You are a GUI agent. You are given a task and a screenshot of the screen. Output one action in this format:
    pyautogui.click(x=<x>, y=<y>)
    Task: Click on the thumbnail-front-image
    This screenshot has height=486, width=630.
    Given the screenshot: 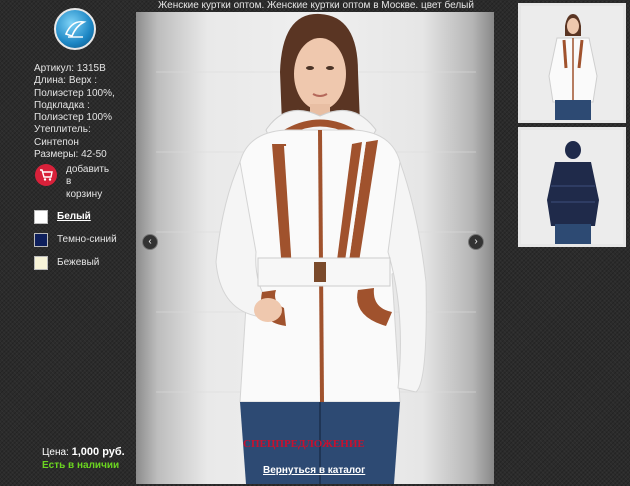 What is the action you would take?
    pyautogui.click(x=572, y=63)
    